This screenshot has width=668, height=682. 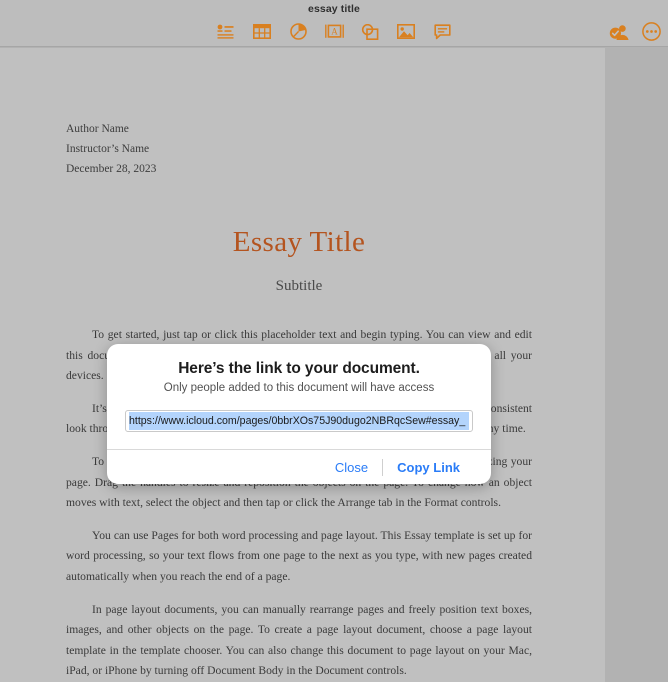 What do you see at coordinates (299, 368) in the screenshot?
I see `dialog-title: Here’s the link to your document.` at bounding box center [299, 368].